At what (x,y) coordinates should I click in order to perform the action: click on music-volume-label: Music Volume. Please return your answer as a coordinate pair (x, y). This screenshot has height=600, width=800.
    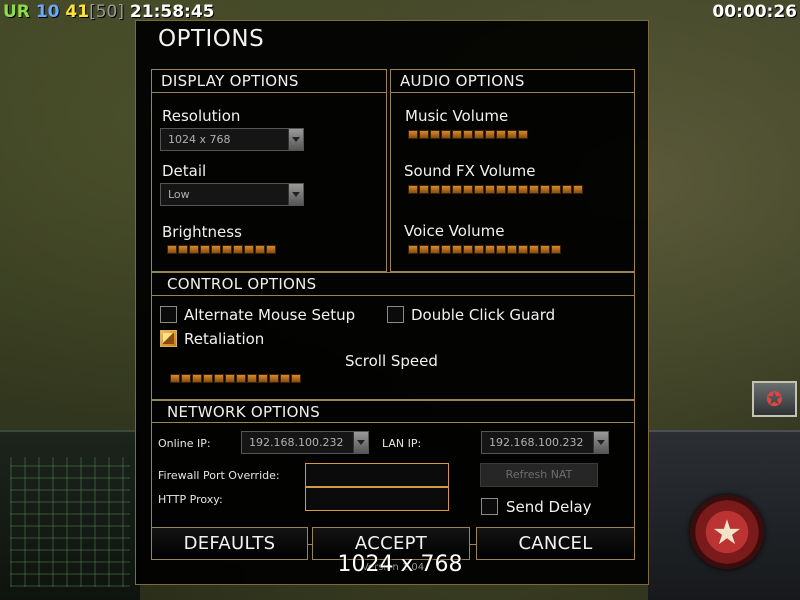
    Looking at the image, I should click on (457, 116).